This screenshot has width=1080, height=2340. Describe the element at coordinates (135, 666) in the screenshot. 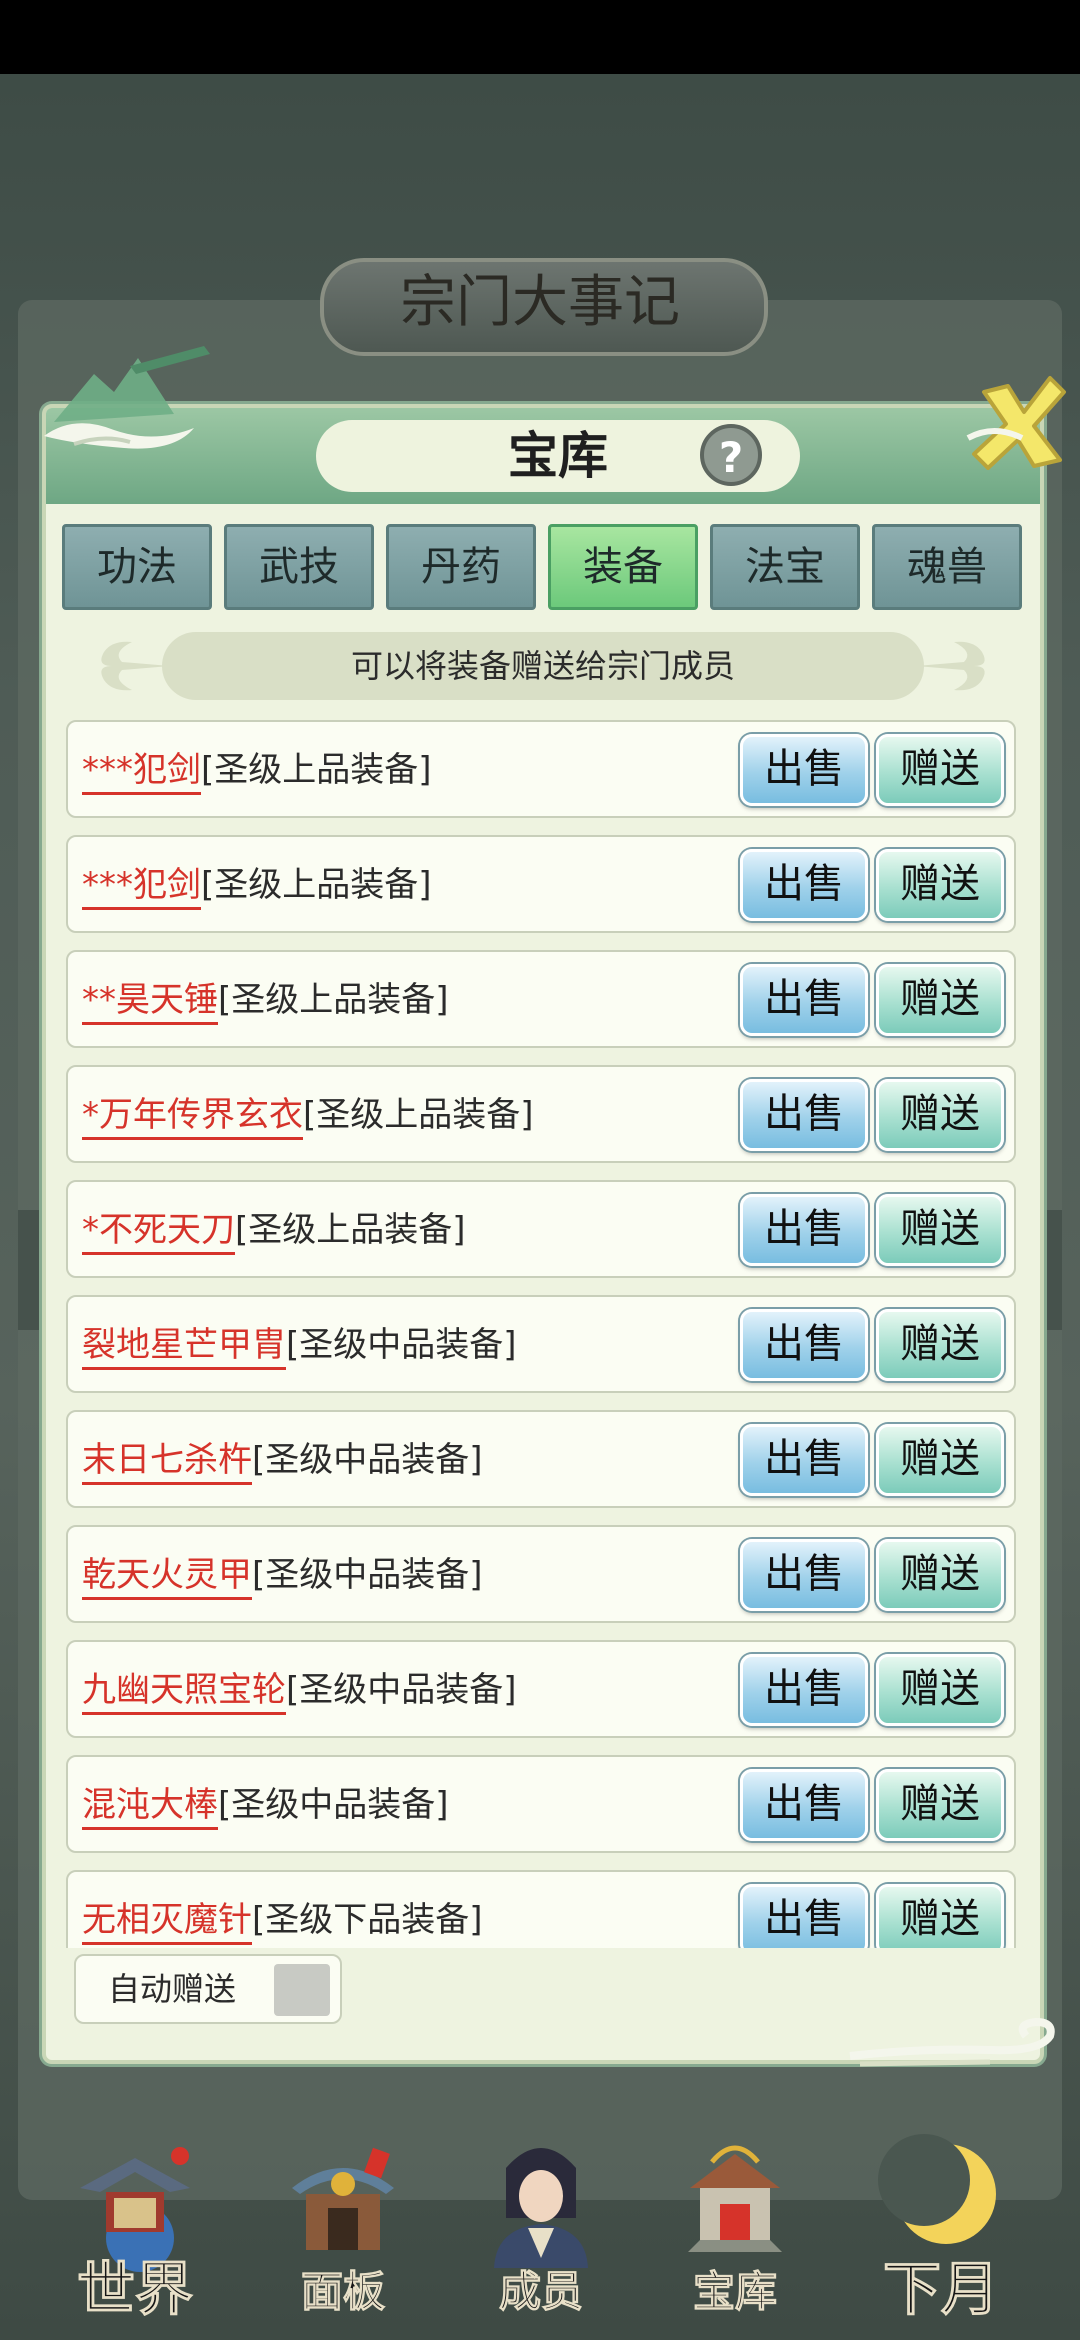

I see `cloud-left-icon` at that location.